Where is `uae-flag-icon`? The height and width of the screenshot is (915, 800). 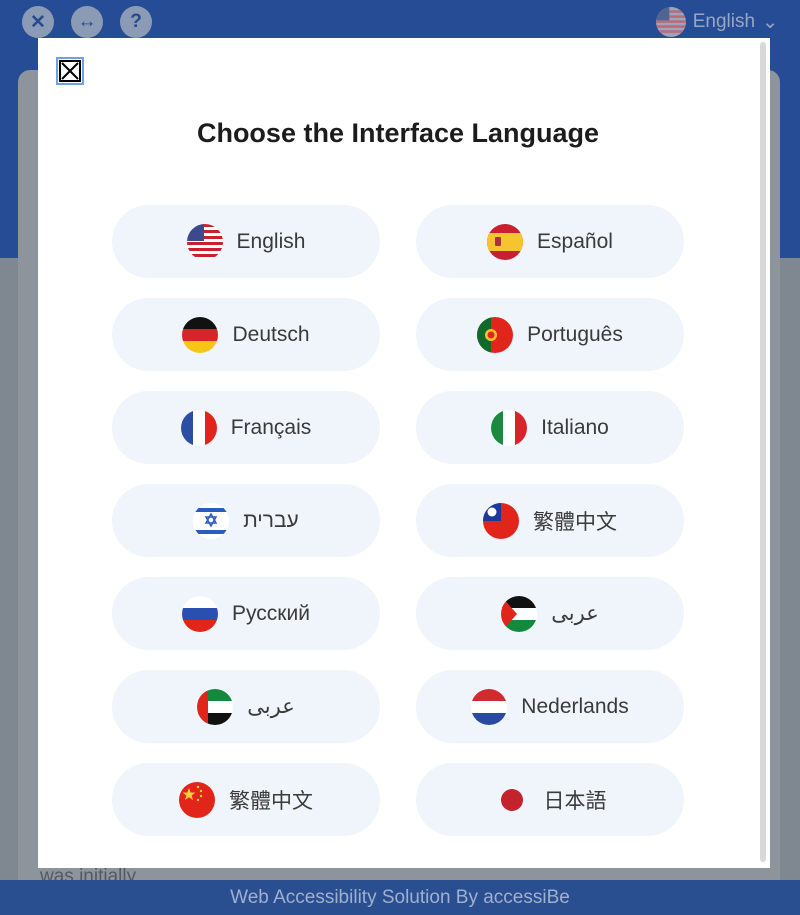 uae-flag-icon is located at coordinates (215, 706).